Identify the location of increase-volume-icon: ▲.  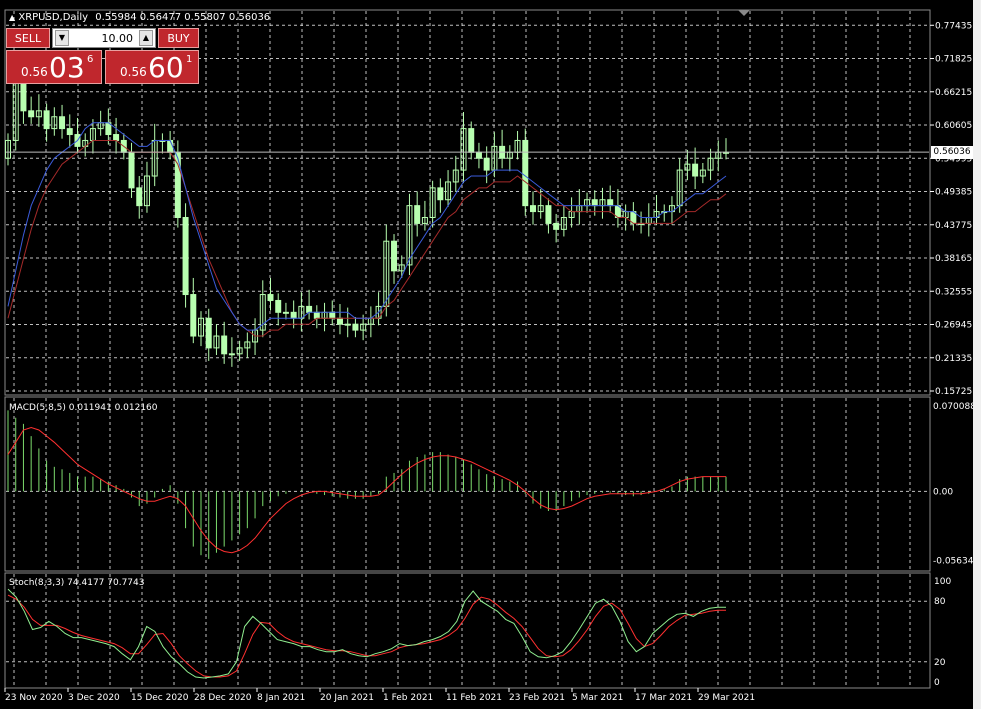
(146, 38).